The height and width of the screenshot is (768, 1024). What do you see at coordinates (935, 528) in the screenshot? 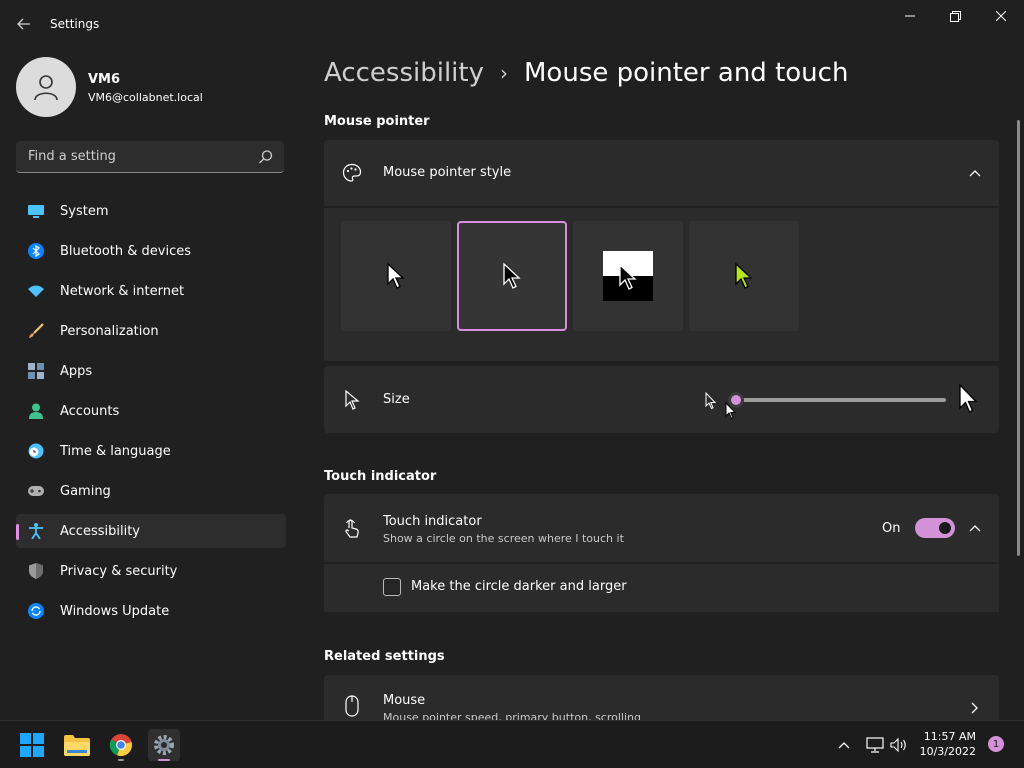
I see `touch-indicator-toggle` at bounding box center [935, 528].